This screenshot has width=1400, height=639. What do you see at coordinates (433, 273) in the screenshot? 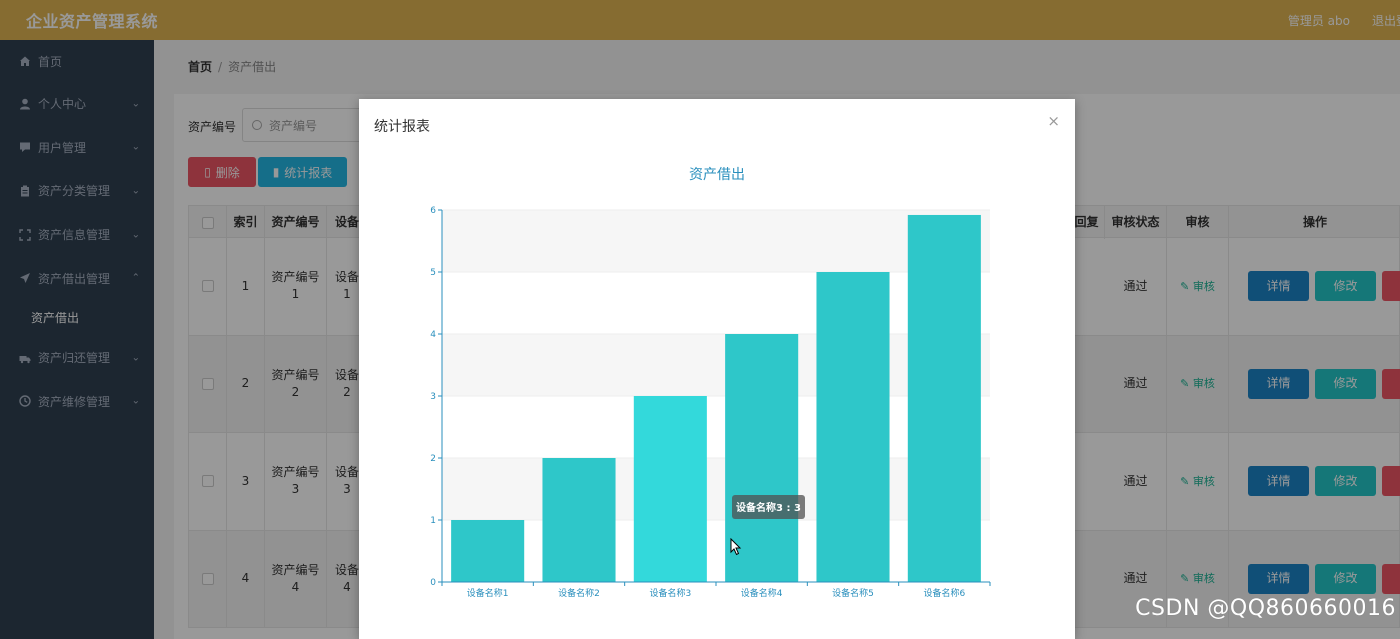
I see `y-tick-label: 5` at bounding box center [433, 273].